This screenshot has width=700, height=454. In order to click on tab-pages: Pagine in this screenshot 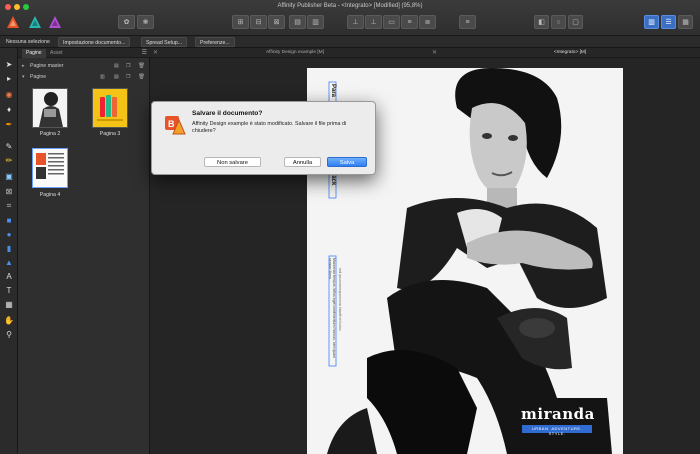, I will do `click(34, 53)`.